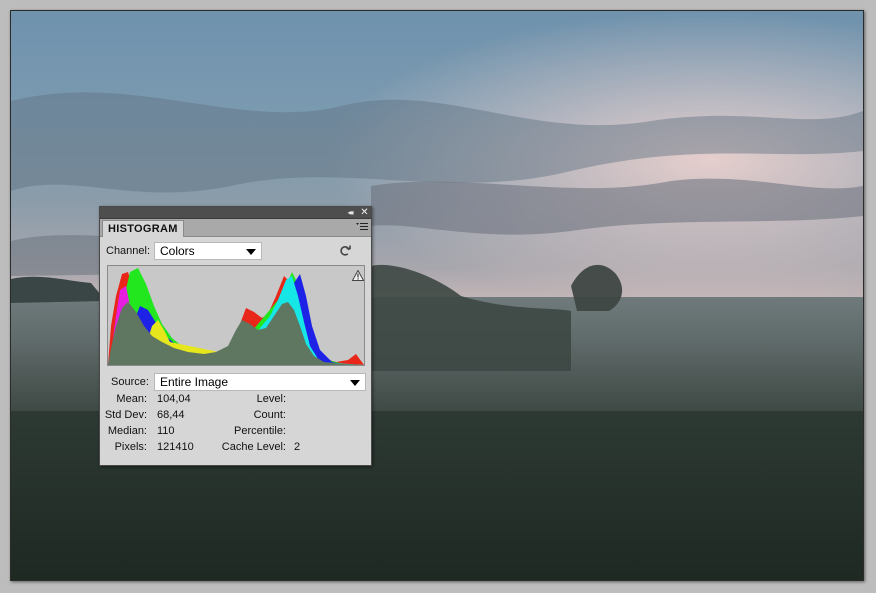 This screenshot has width=876, height=593. Describe the element at coordinates (345, 251) in the screenshot. I see `refresh-icon` at that location.